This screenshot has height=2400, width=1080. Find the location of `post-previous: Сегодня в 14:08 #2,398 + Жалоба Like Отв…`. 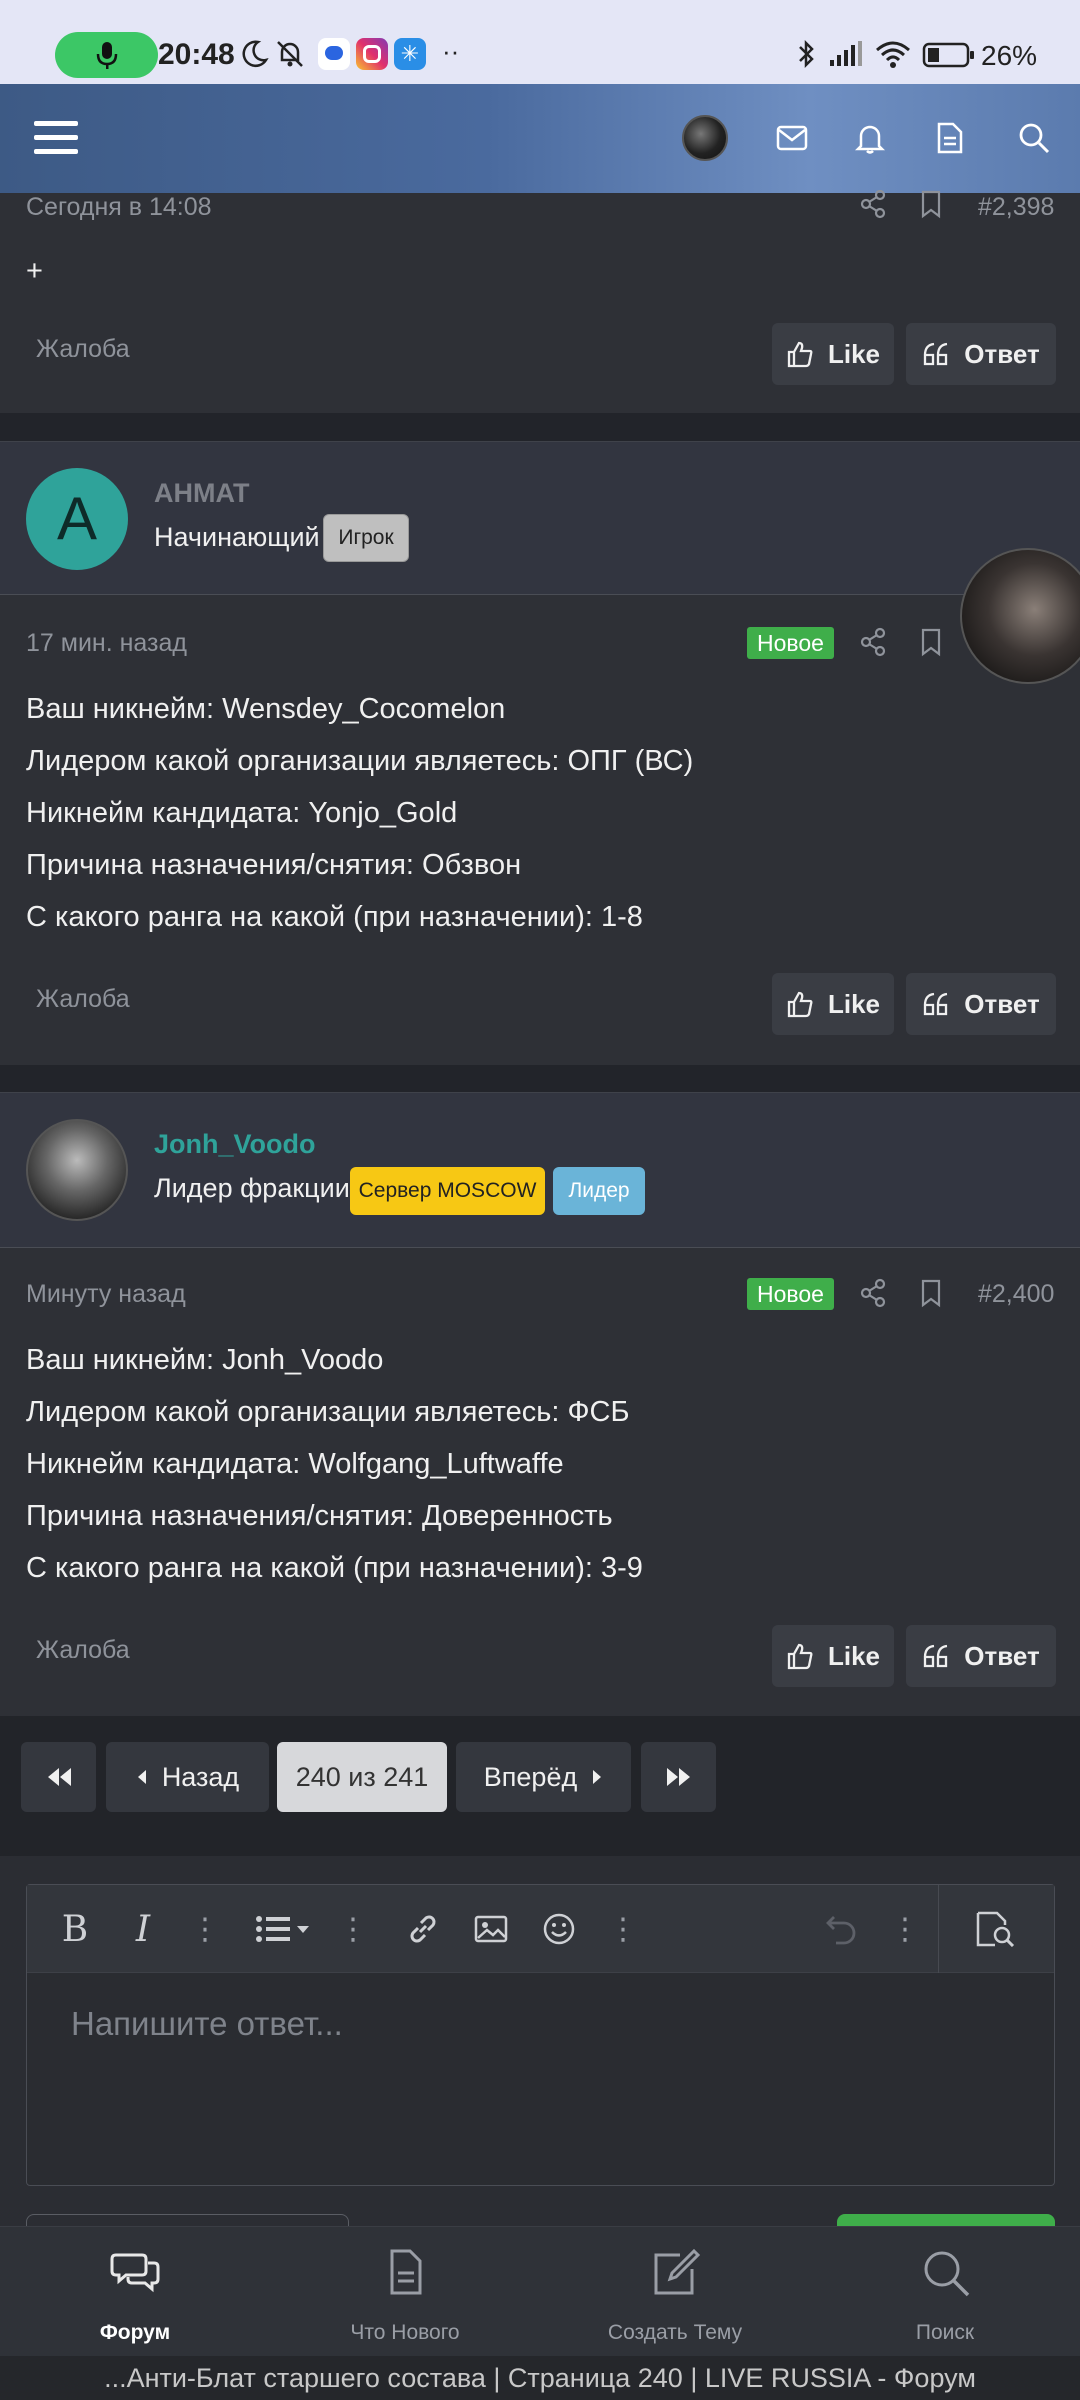

post-previous: Сегодня в 14:08 #2,398 + Жалоба Like Отв… is located at coordinates (540, 301).